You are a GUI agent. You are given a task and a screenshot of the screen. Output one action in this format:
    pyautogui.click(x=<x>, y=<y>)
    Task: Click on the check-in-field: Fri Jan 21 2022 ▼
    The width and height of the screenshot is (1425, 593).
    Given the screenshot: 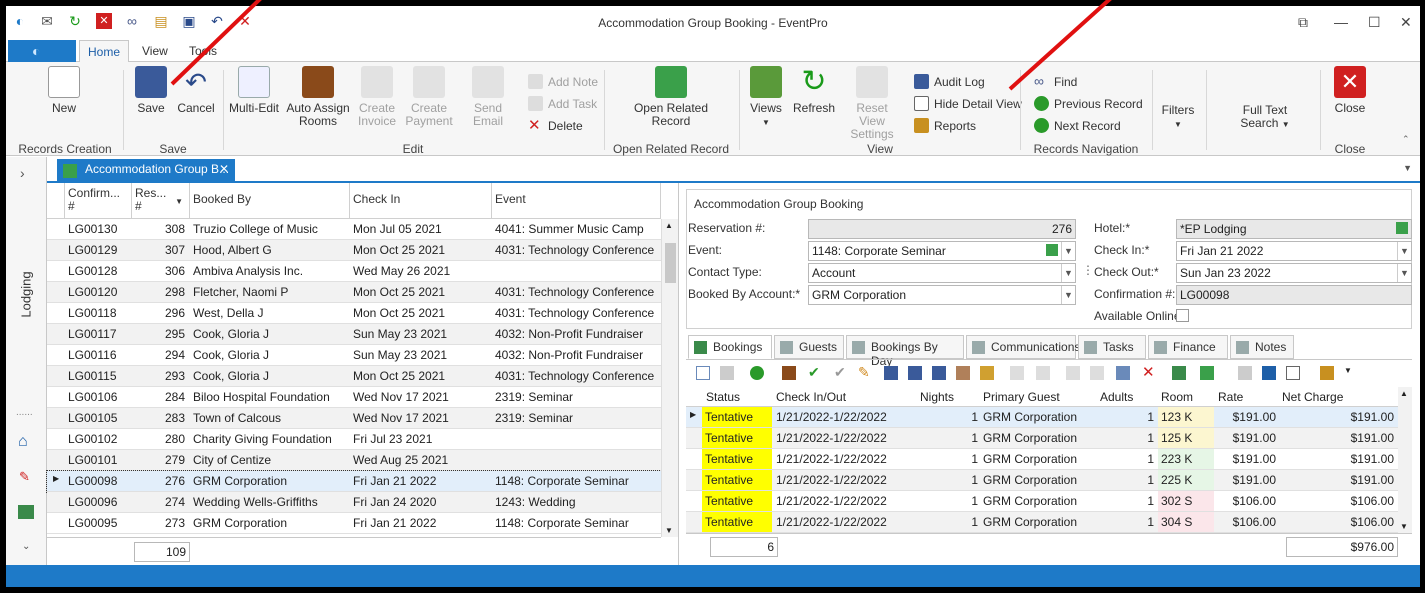 What is the action you would take?
    pyautogui.click(x=1294, y=251)
    